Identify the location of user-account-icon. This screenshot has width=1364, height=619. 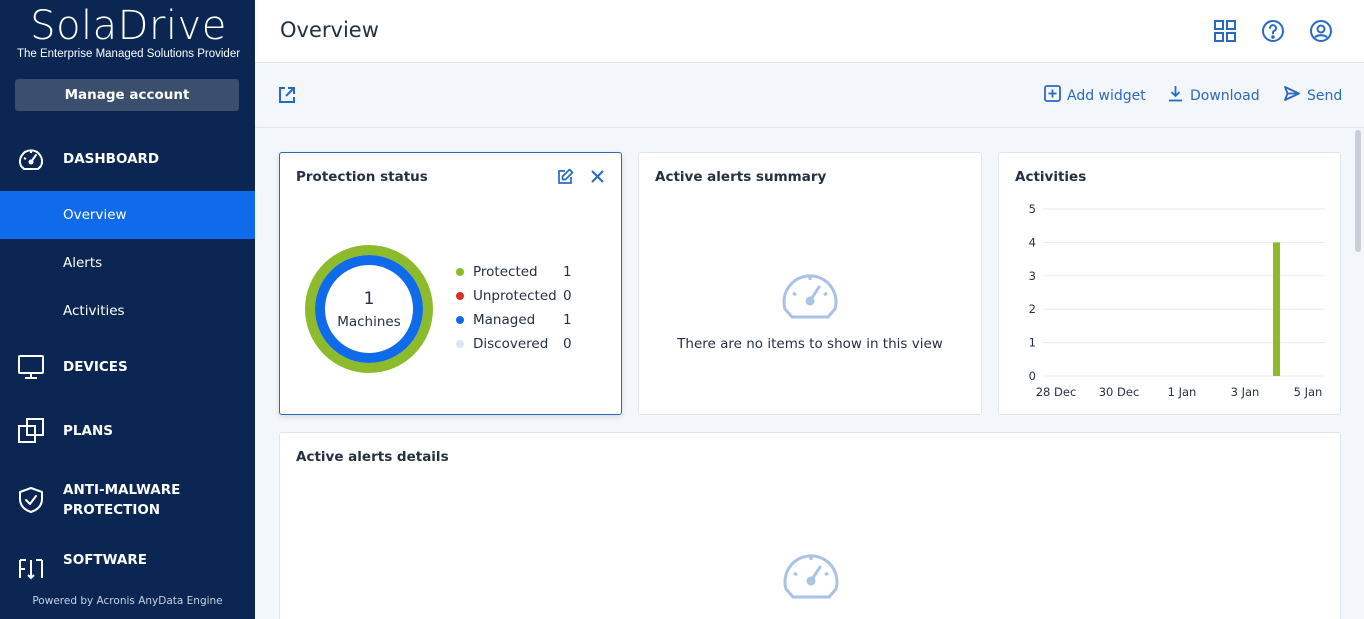
(1321, 31).